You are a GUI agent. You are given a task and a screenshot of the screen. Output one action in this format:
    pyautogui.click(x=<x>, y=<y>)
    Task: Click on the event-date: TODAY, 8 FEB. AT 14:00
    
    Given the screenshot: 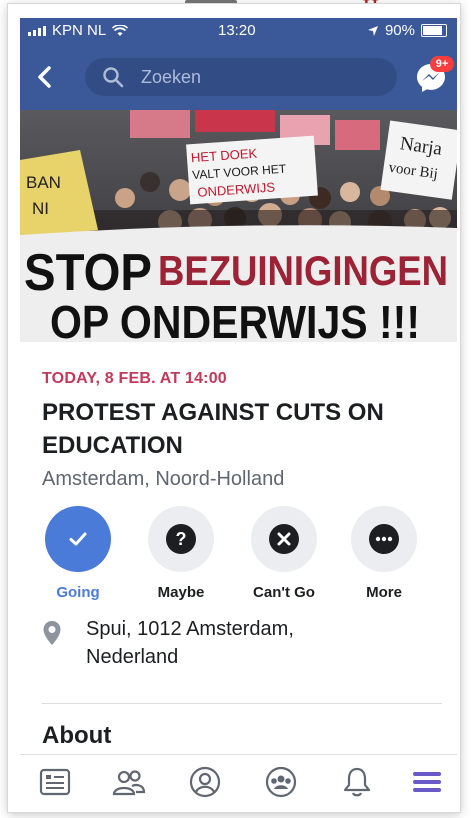 What is the action you would take?
    pyautogui.click(x=134, y=378)
    